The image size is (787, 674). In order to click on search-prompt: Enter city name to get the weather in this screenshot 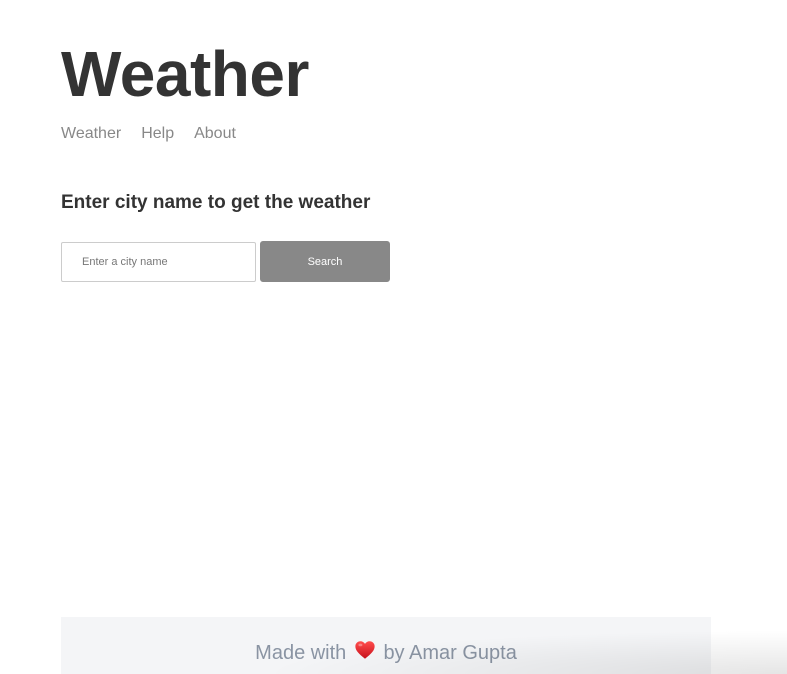, I will do `click(216, 202)`.